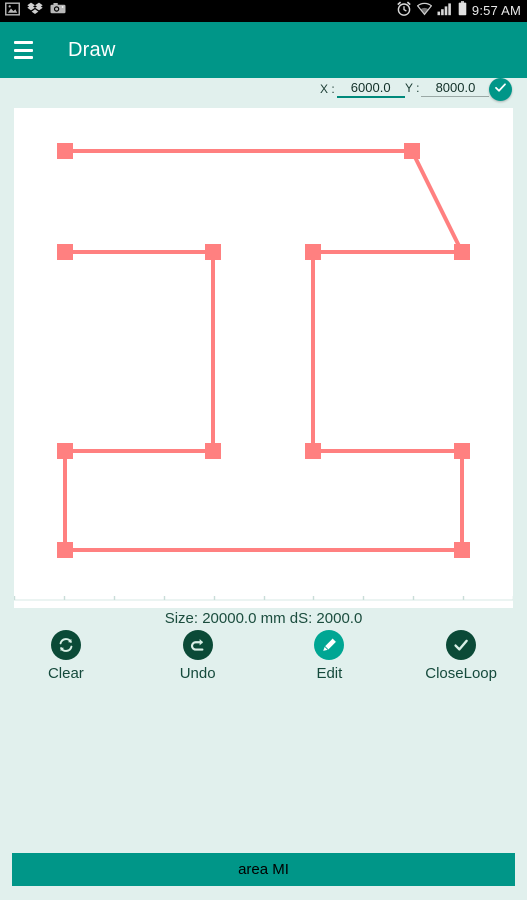  What do you see at coordinates (197, 673) in the screenshot?
I see `undo-button-label: Undo` at bounding box center [197, 673].